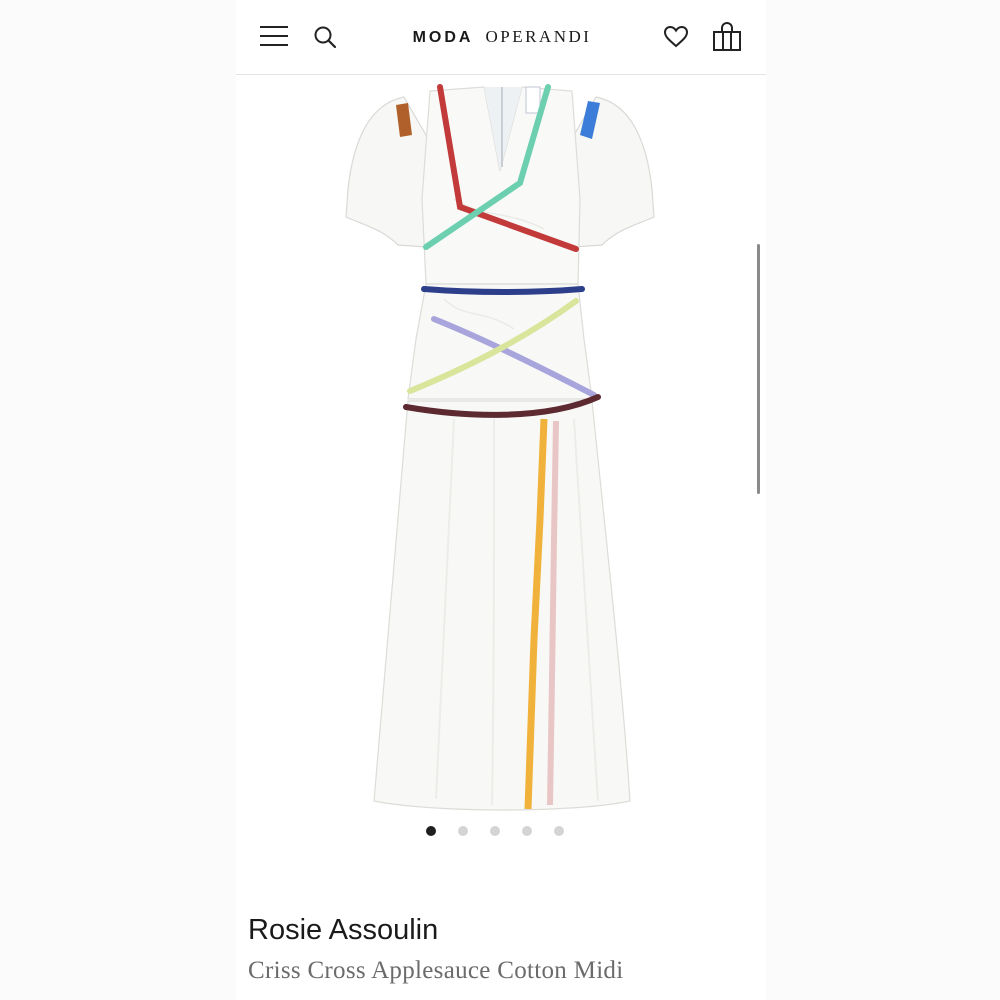  What do you see at coordinates (727, 37) in the screenshot?
I see `shopping-bag-icon` at bounding box center [727, 37].